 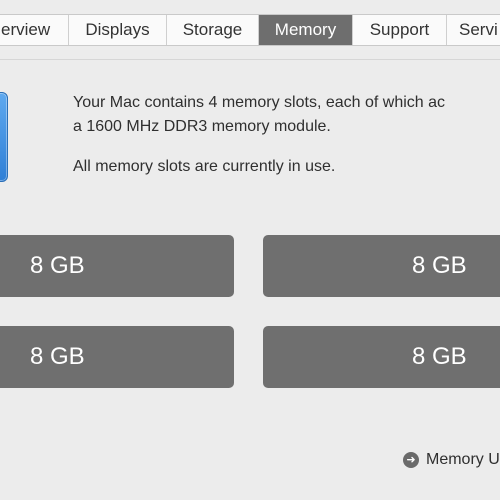 I want to click on tab-service: Servi, so click(x=473, y=30).